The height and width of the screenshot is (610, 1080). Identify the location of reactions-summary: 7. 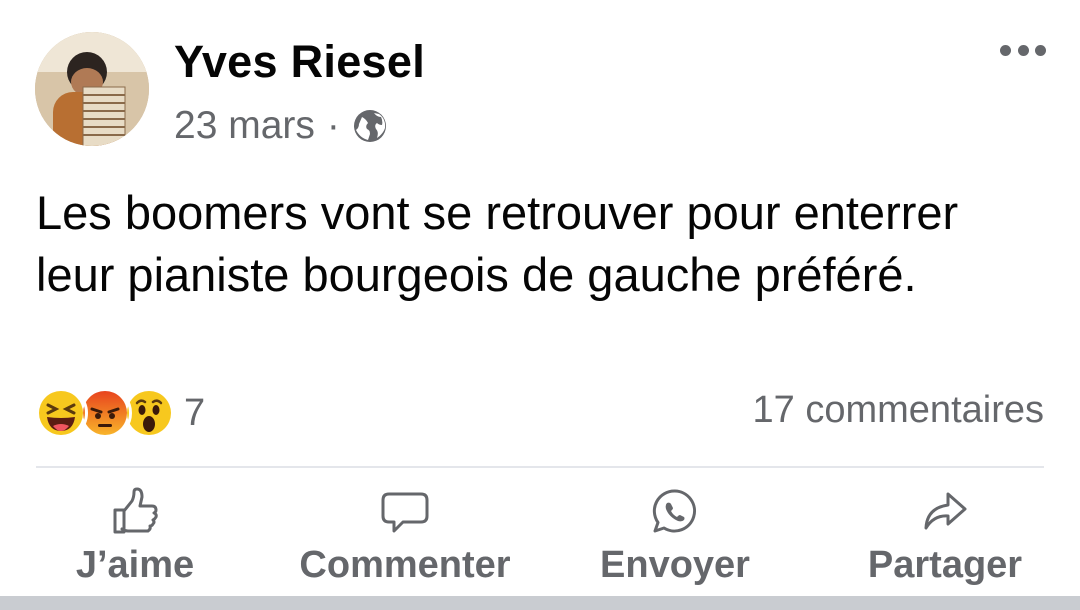
(119, 413).